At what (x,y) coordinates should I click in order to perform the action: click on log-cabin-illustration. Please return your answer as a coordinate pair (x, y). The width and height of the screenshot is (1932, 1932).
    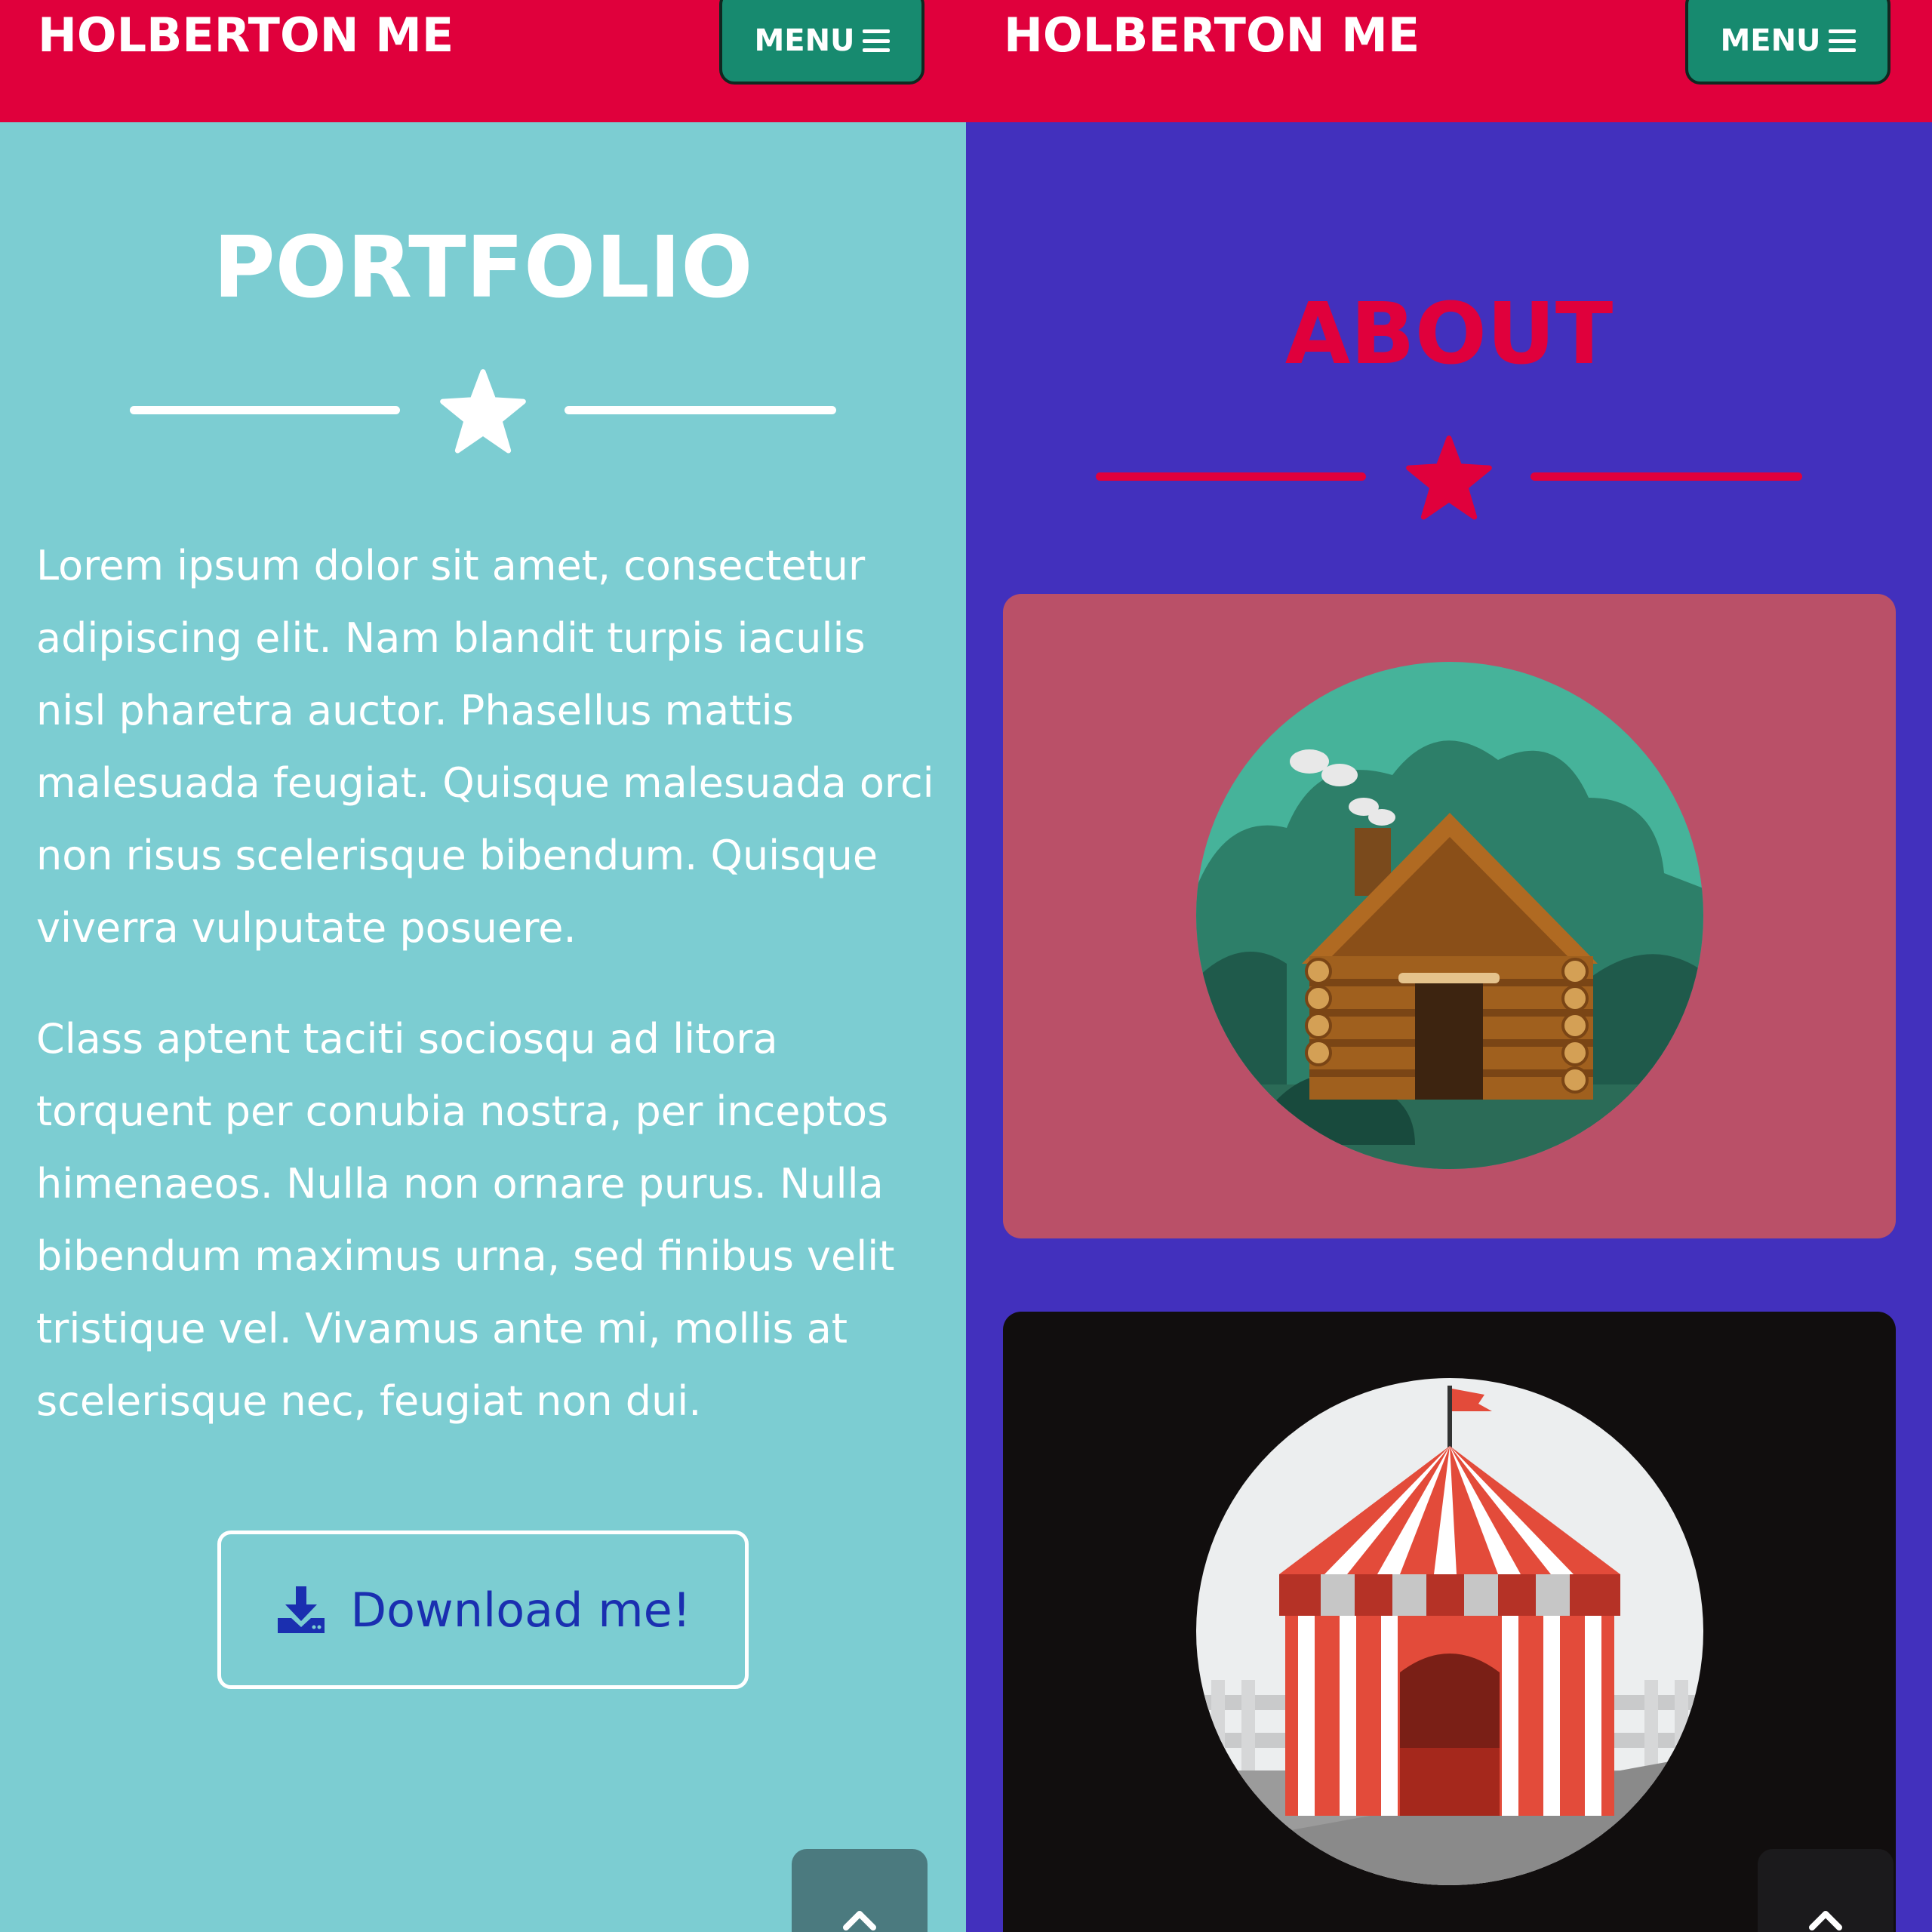
    Looking at the image, I should click on (1449, 915).